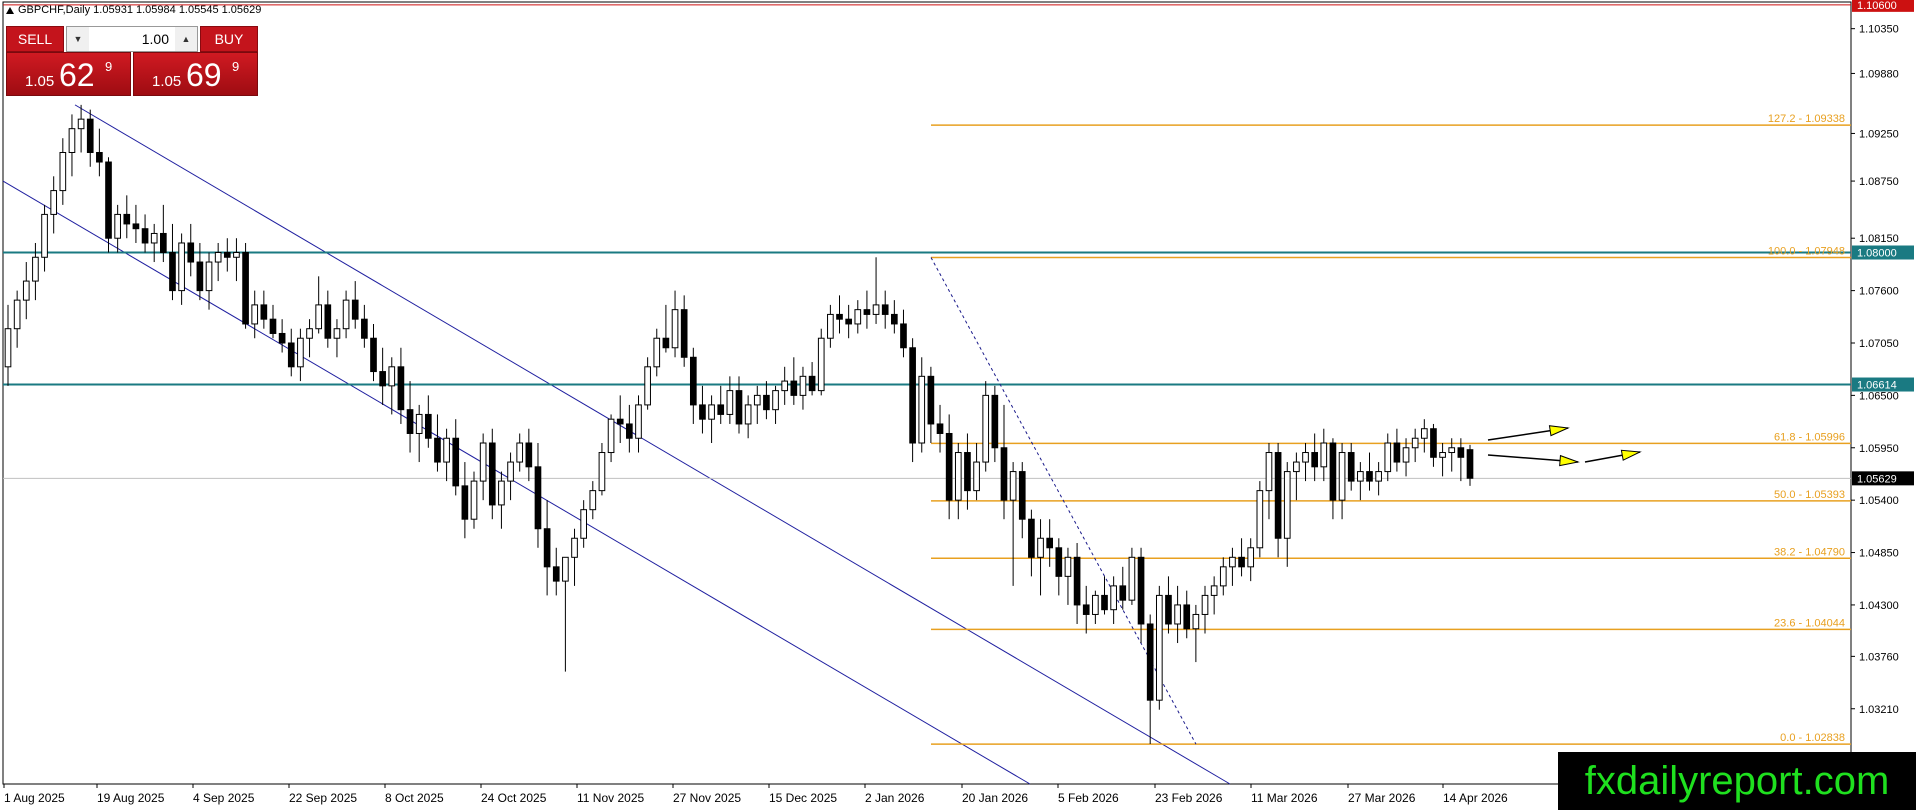 This screenshot has height=810, width=1916. What do you see at coordinates (68, 74) in the screenshot?
I see `sell-price-quote: 1.05 62 9` at bounding box center [68, 74].